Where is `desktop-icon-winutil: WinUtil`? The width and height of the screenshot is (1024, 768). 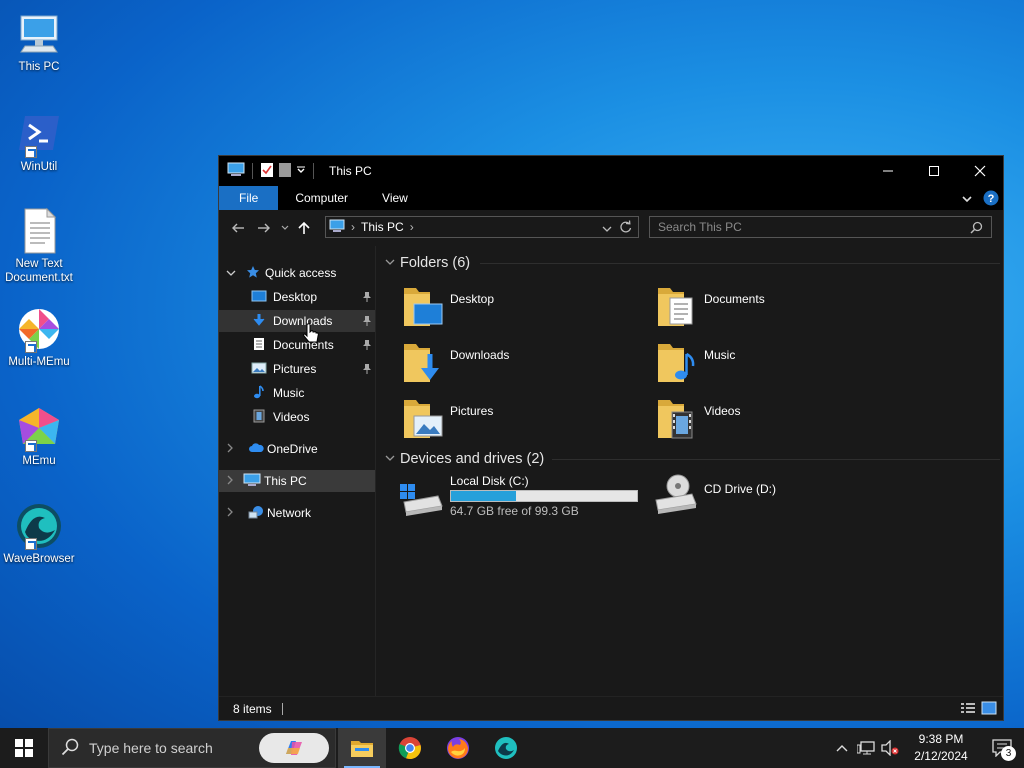 desktop-icon-winutil: WinUtil is located at coordinates (39, 142).